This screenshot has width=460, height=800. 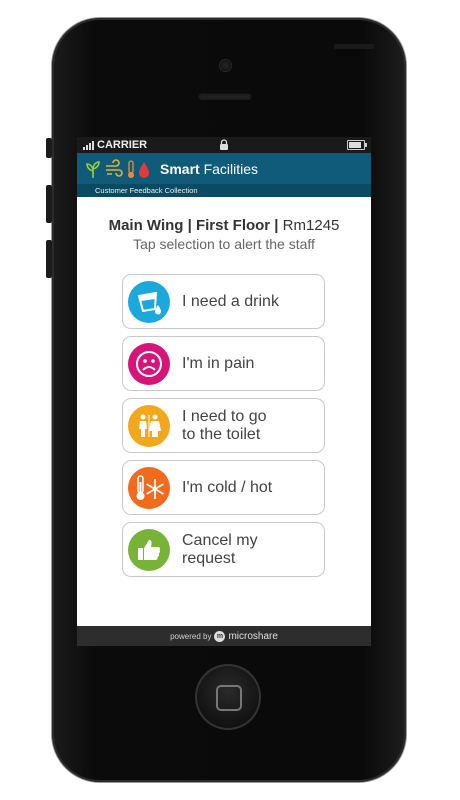 I want to click on power-button, so click(x=354, y=46).